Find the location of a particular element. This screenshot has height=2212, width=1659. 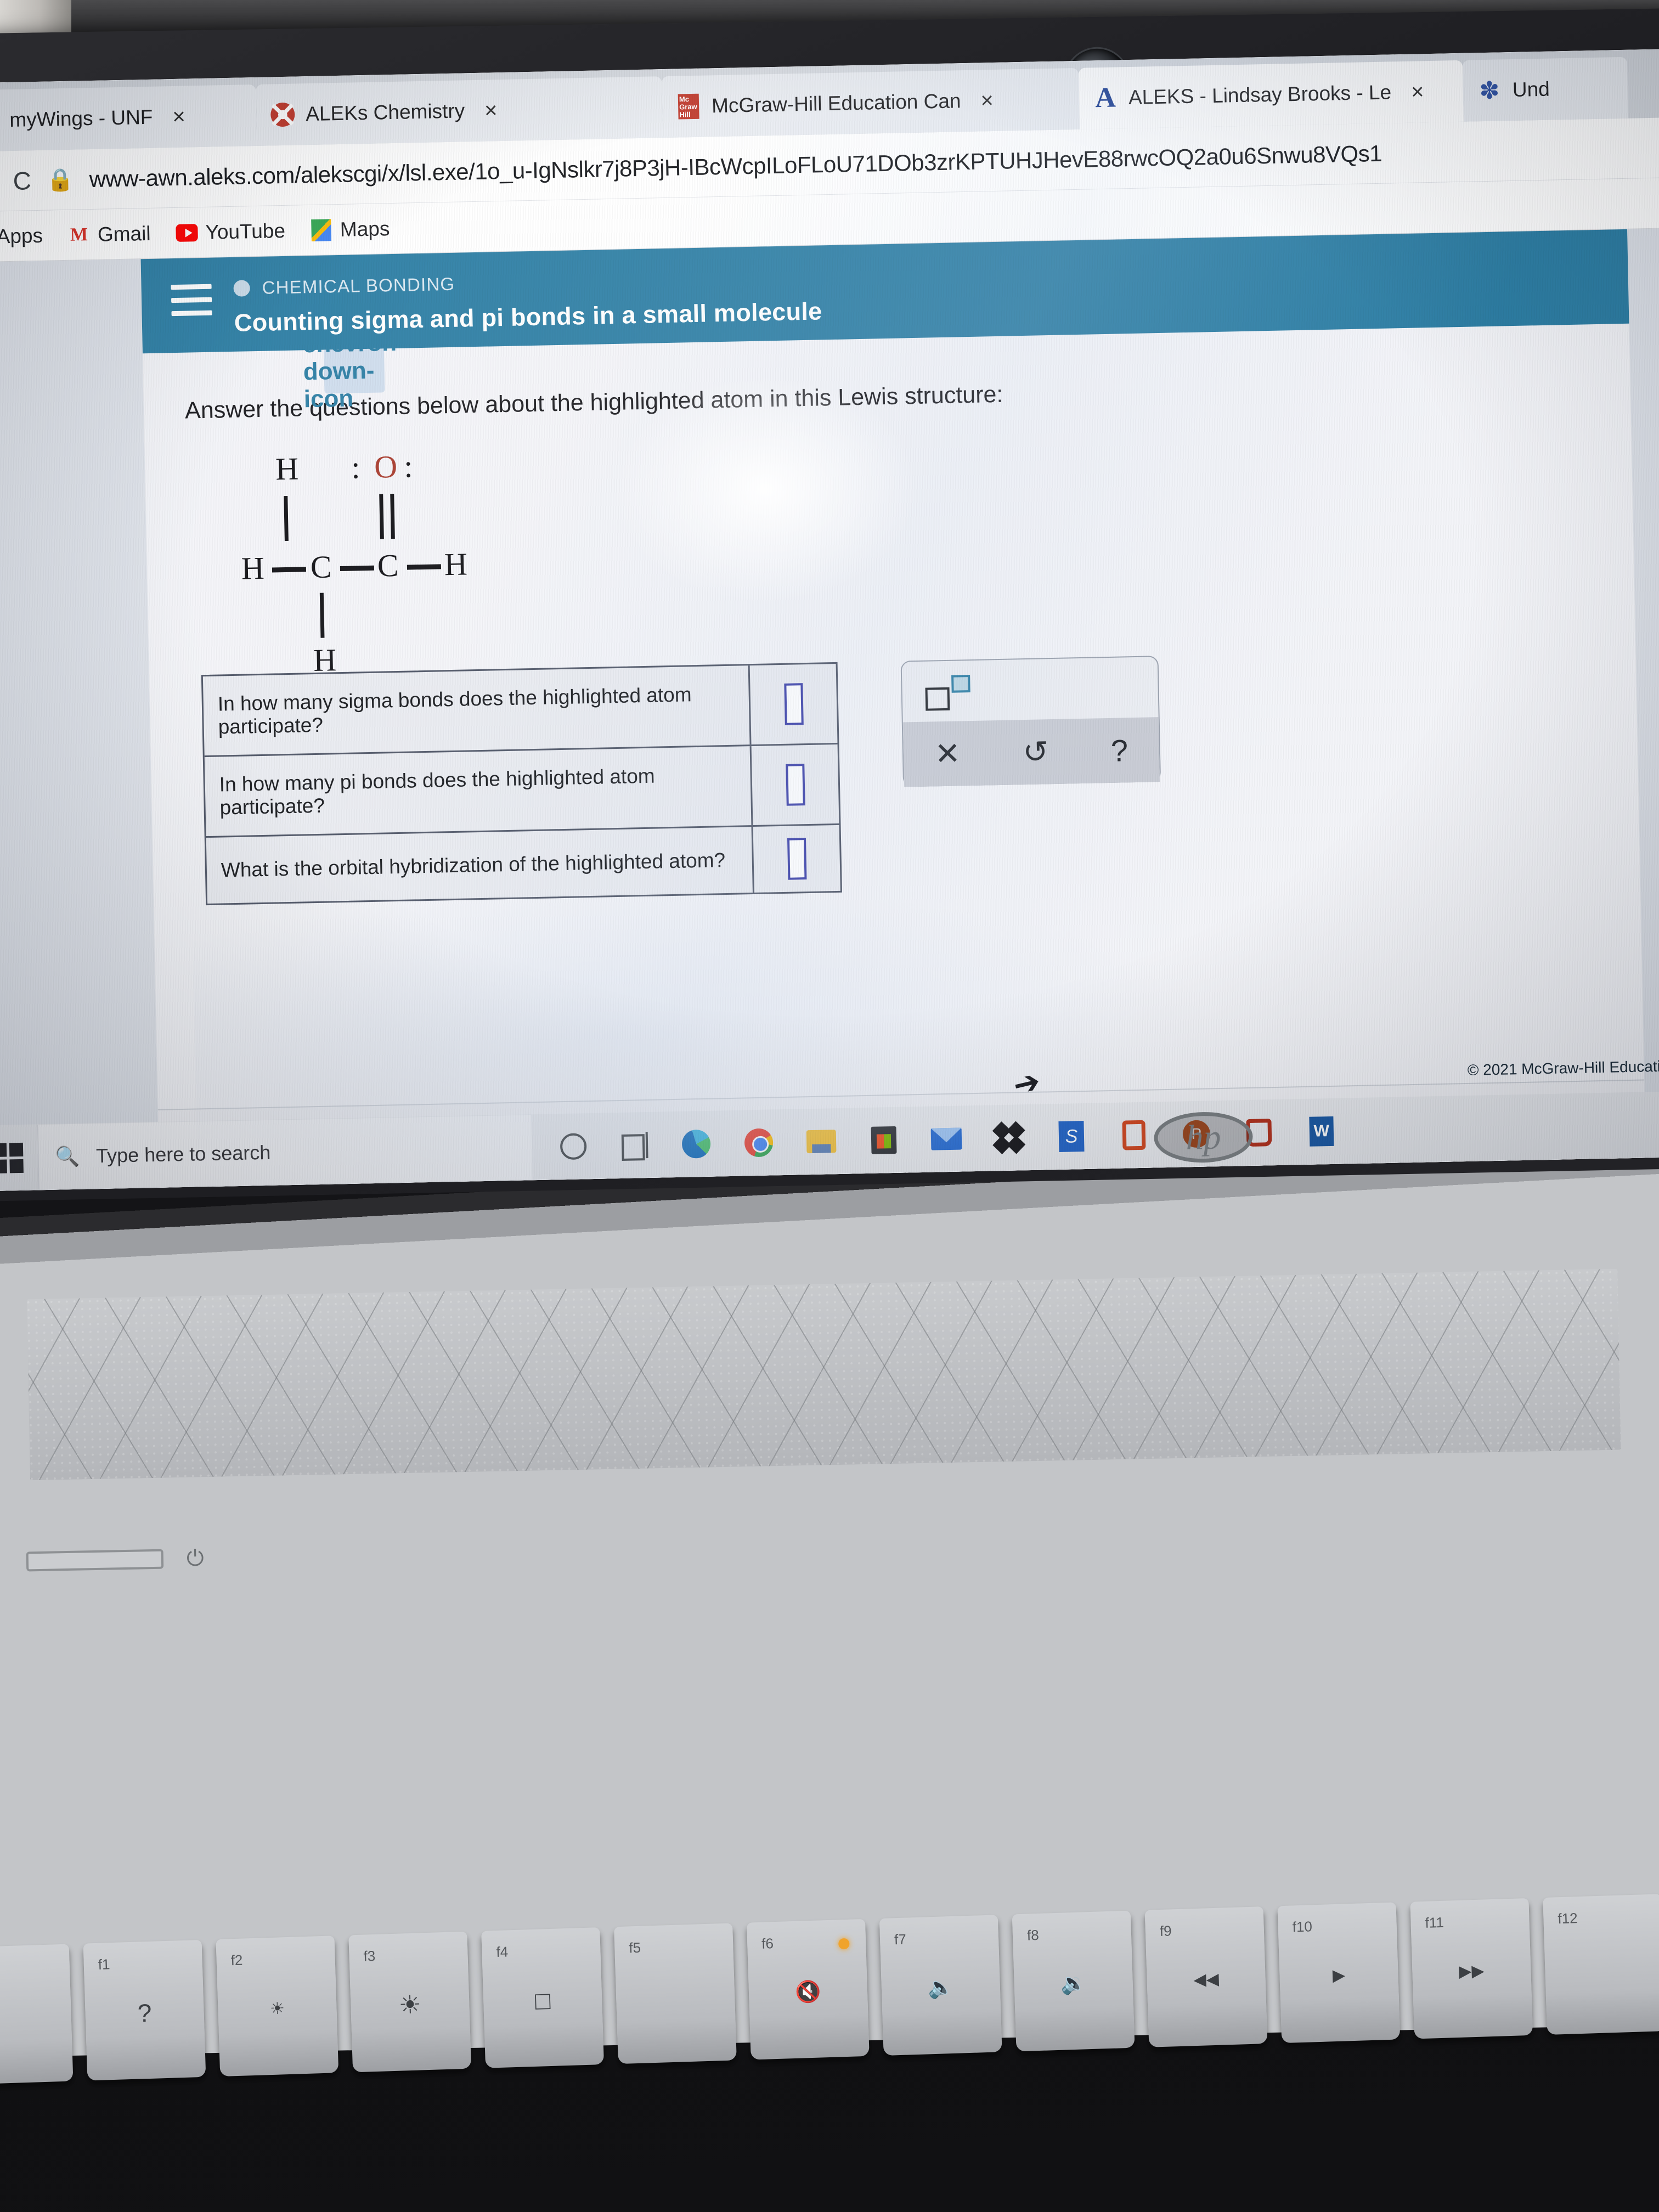

key-label: f7 is located at coordinates (900, 1940).